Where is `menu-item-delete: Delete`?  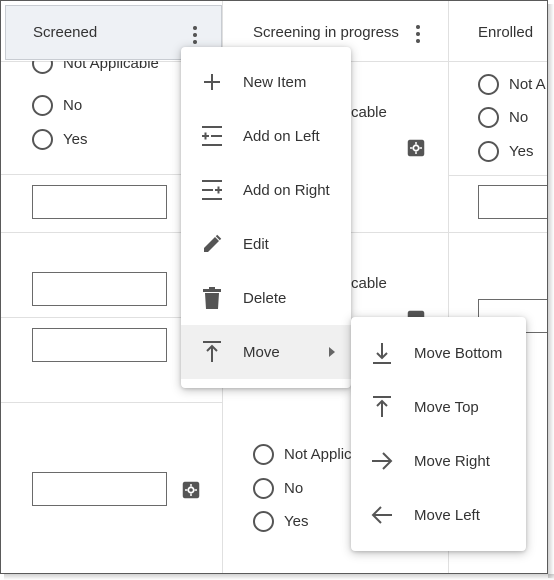
menu-item-delete: Delete is located at coordinates (266, 298).